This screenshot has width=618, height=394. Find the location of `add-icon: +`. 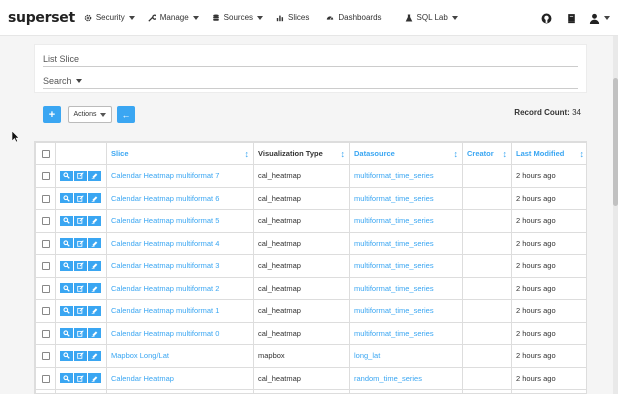

add-icon: + is located at coordinates (52, 114).